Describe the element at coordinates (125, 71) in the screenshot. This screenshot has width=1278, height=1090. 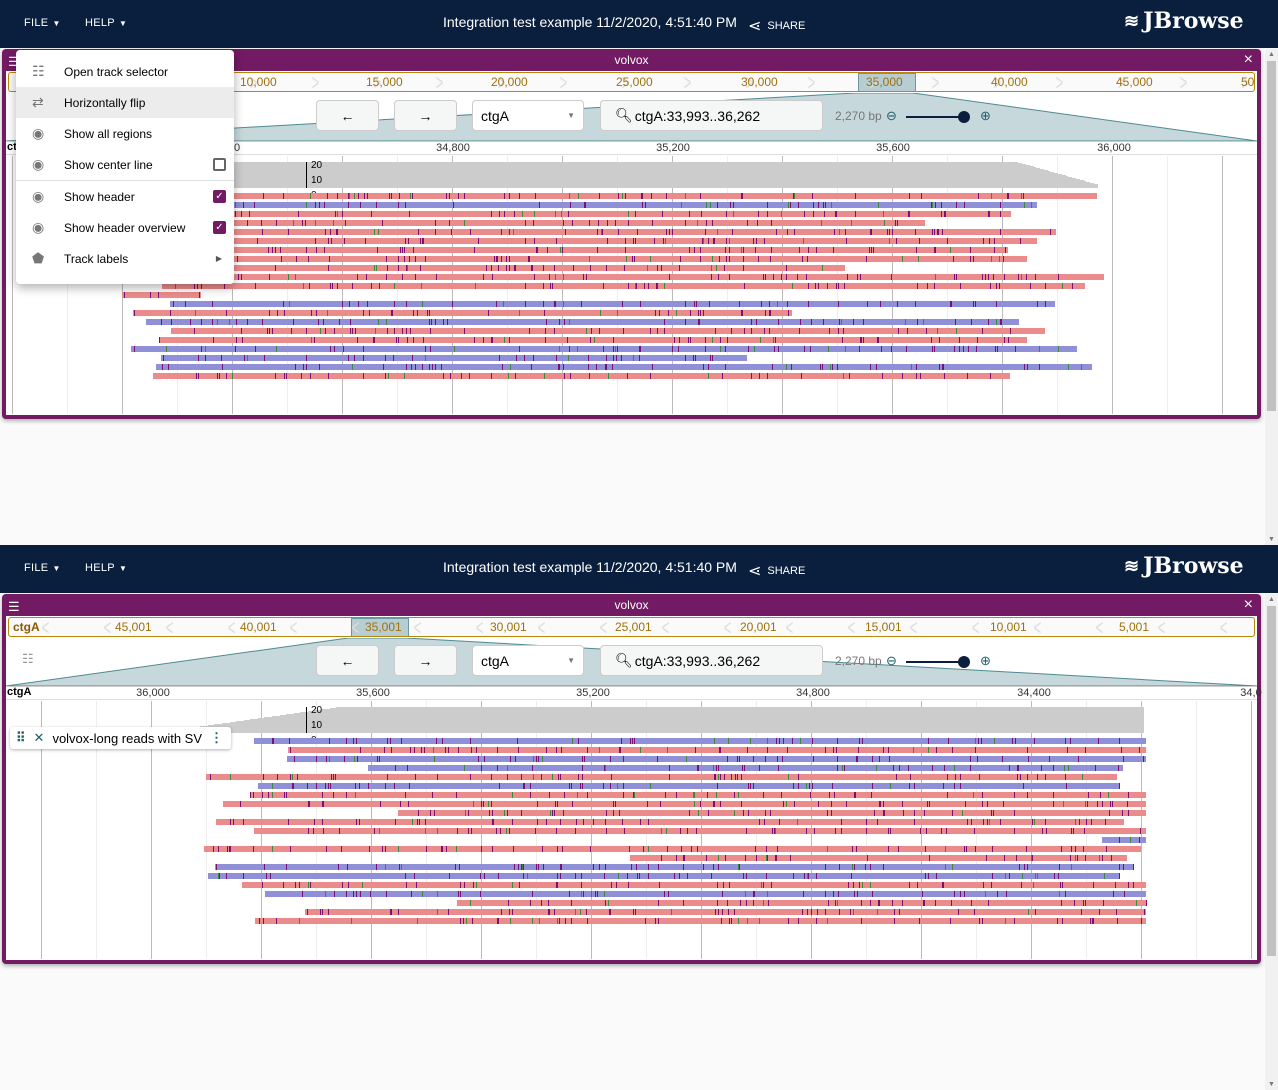
I see `menu-item-open-track-selector: ☷ Open track selector` at that location.